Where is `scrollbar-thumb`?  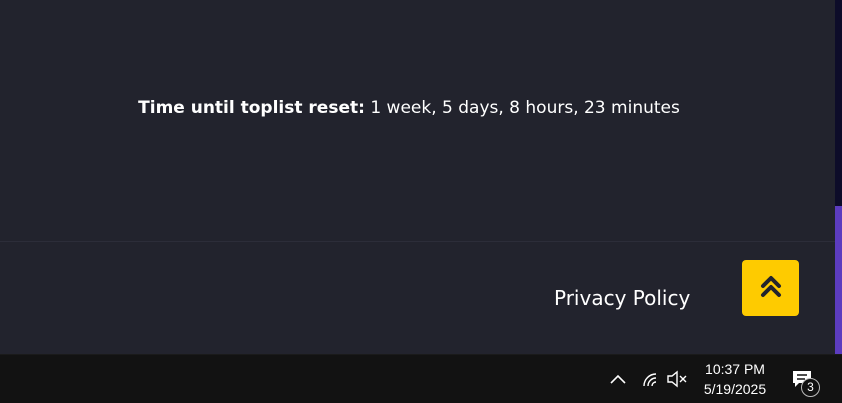
scrollbar-thumb is located at coordinates (838, 280).